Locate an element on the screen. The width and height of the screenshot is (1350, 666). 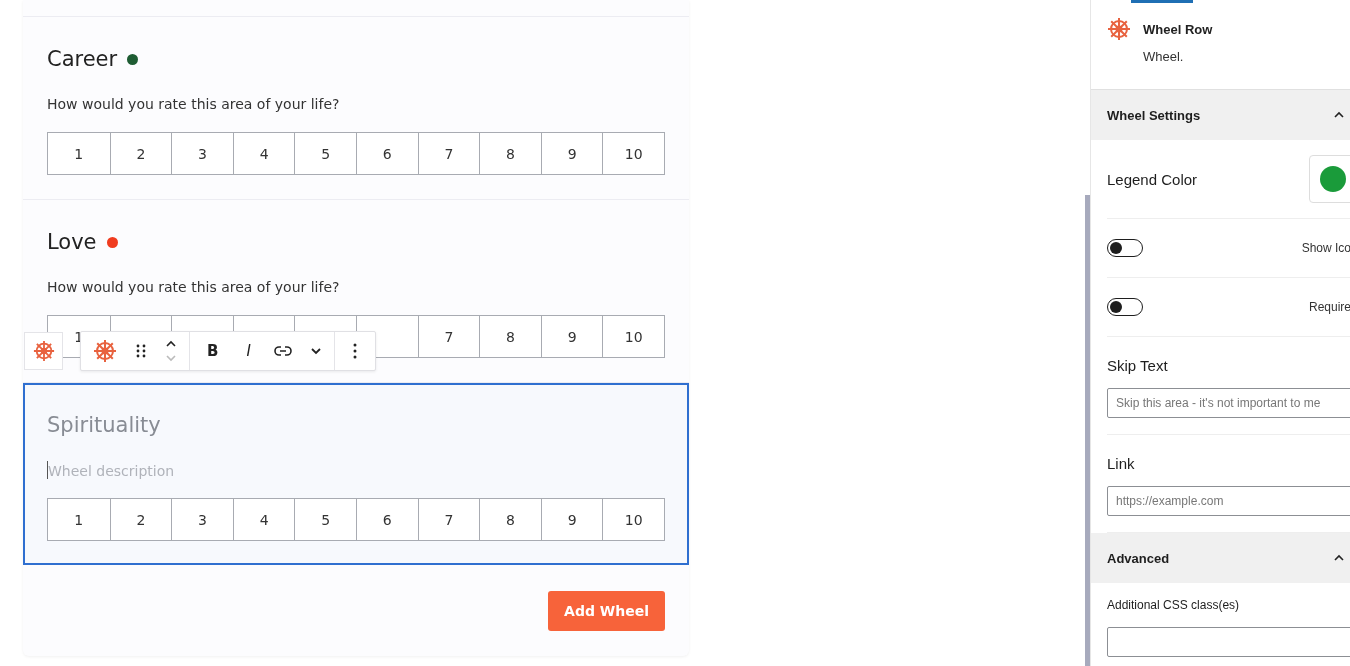
block-type-button is located at coordinates (43, 351).